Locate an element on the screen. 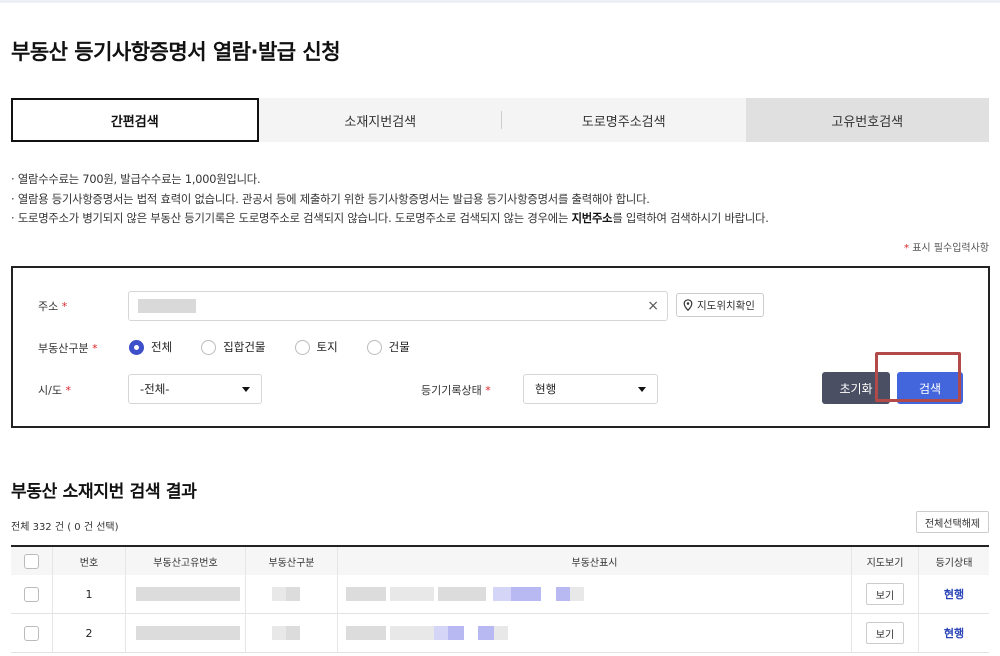  select-all-checkbox is located at coordinates (31, 561).